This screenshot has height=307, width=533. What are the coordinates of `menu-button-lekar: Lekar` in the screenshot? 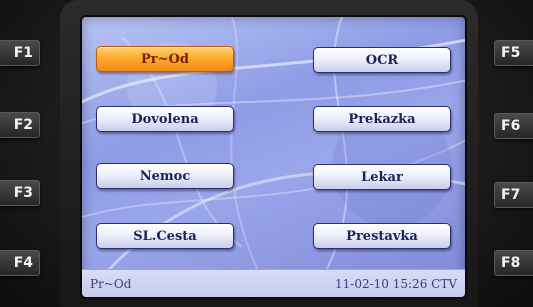 It's located at (382, 177).